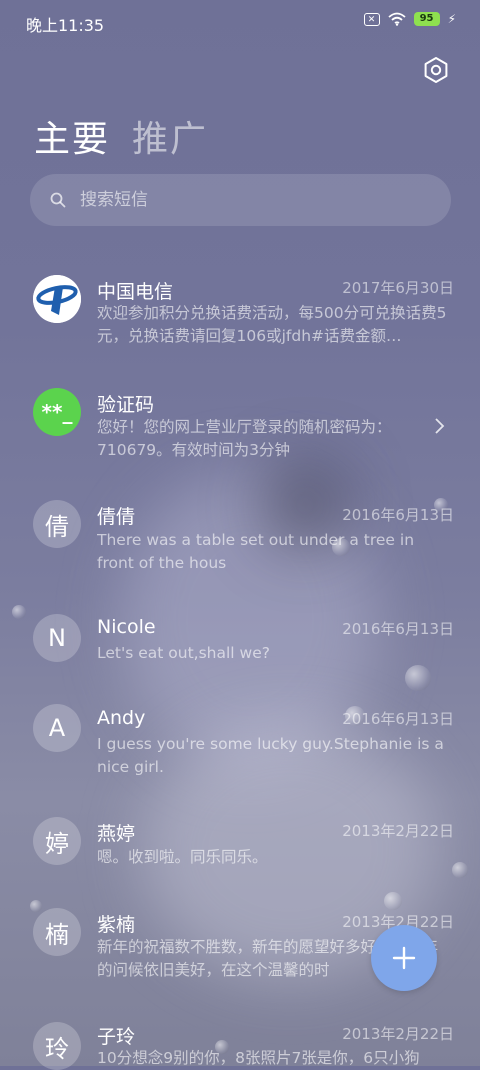 The image size is (480, 1070). Describe the element at coordinates (57, 524) in the screenshot. I see `avatar: 倩` at that location.